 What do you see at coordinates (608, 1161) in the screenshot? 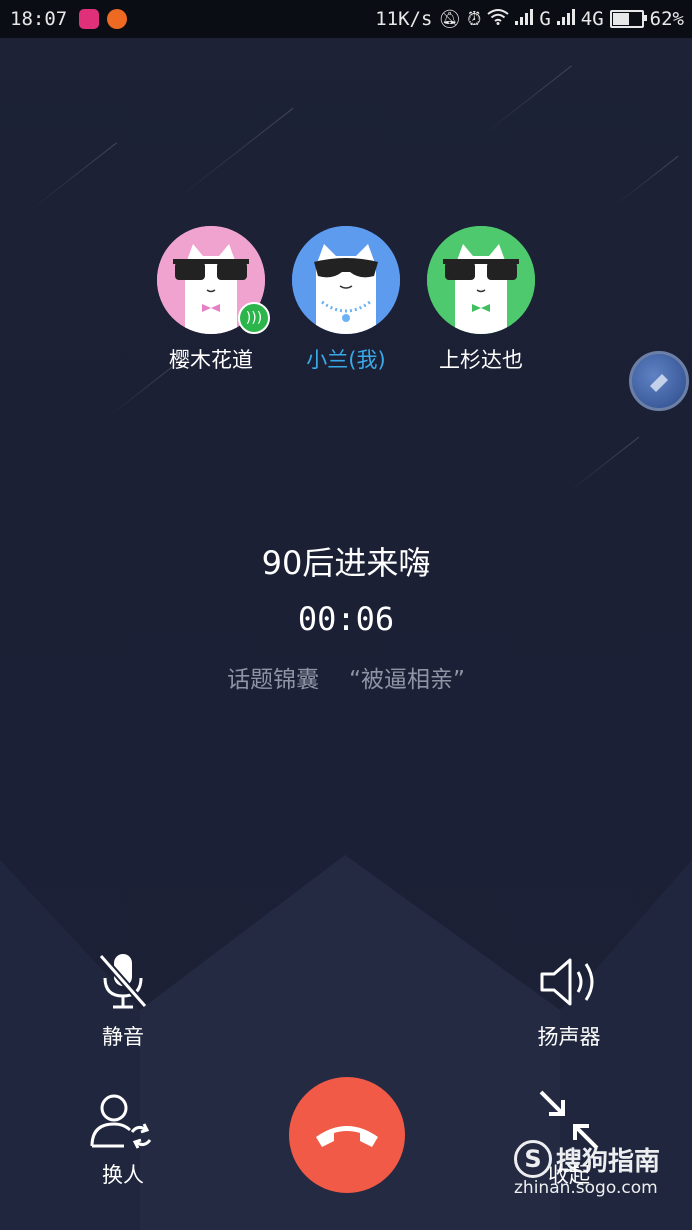
I see `watermark-brand: 搜狗指南` at bounding box center [608, 1161].